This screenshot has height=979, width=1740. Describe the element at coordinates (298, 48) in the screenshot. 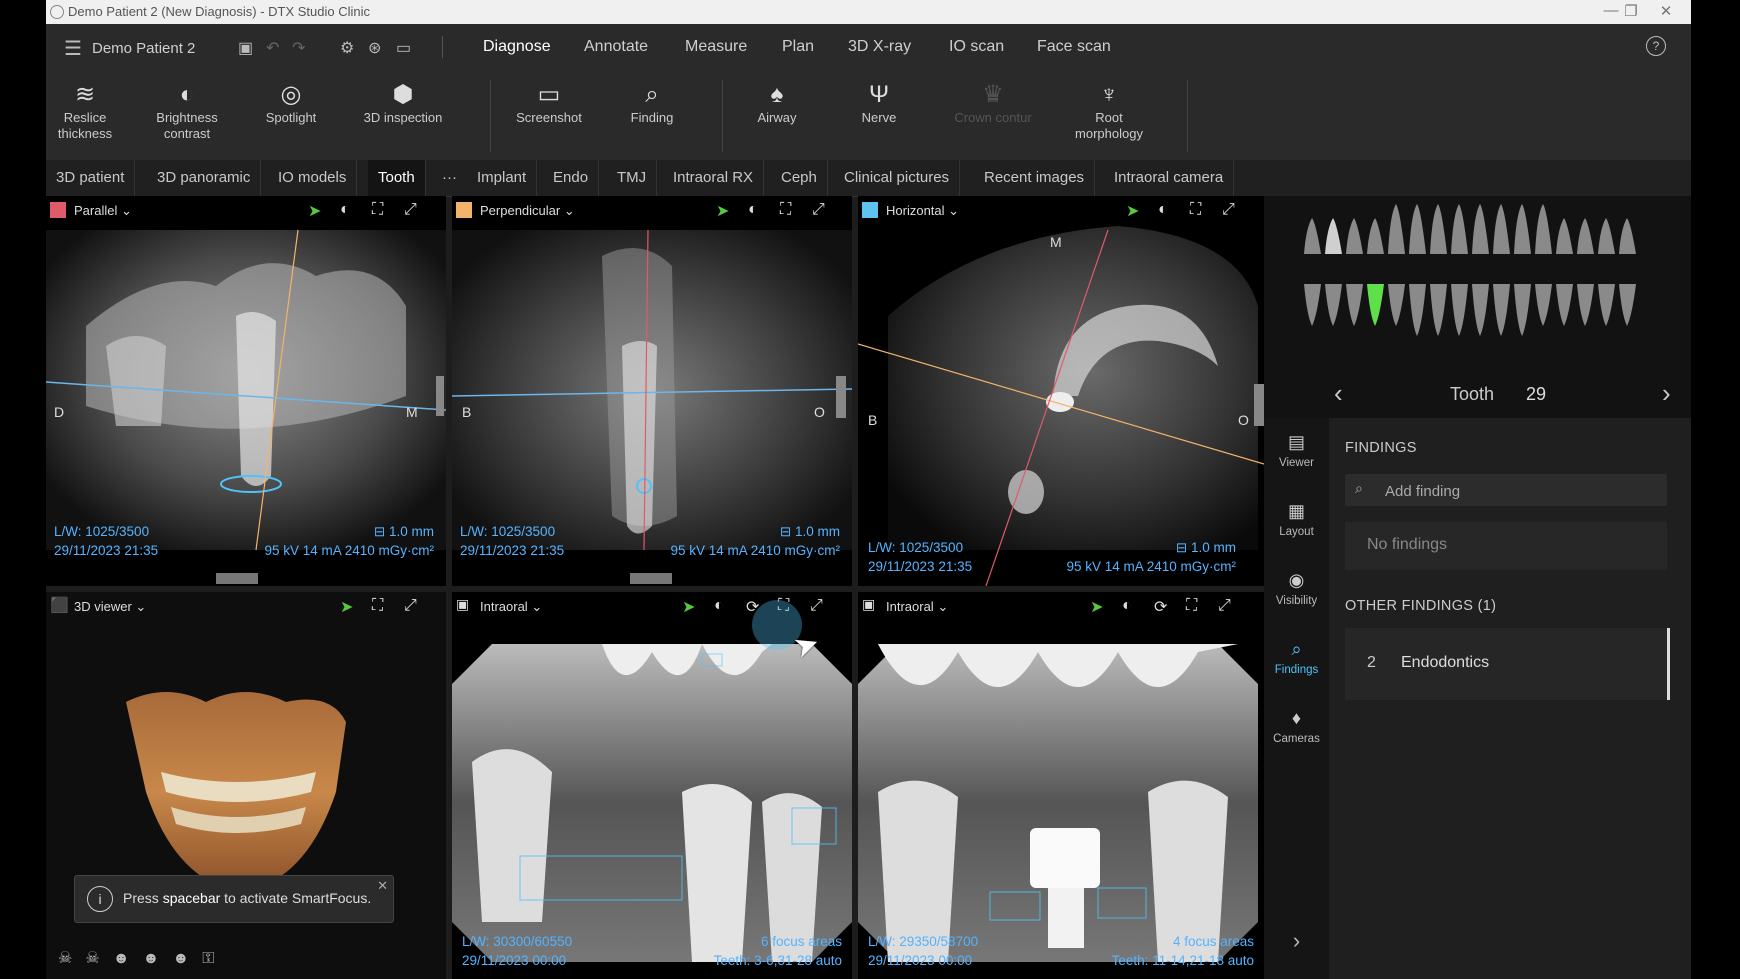

I see `redo-icon: ↷` at that location.